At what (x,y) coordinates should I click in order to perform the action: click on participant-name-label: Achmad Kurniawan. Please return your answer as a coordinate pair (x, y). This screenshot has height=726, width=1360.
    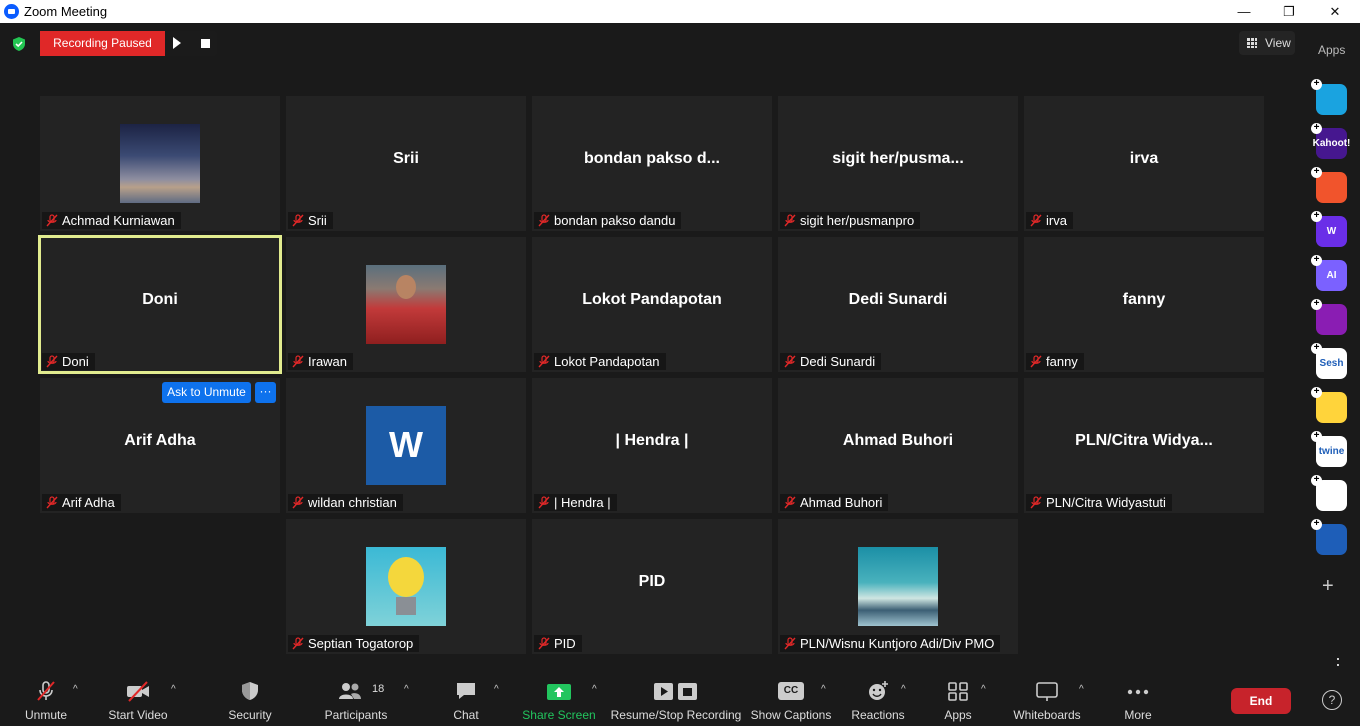
    Looking at the image, I should click on (111, 220).